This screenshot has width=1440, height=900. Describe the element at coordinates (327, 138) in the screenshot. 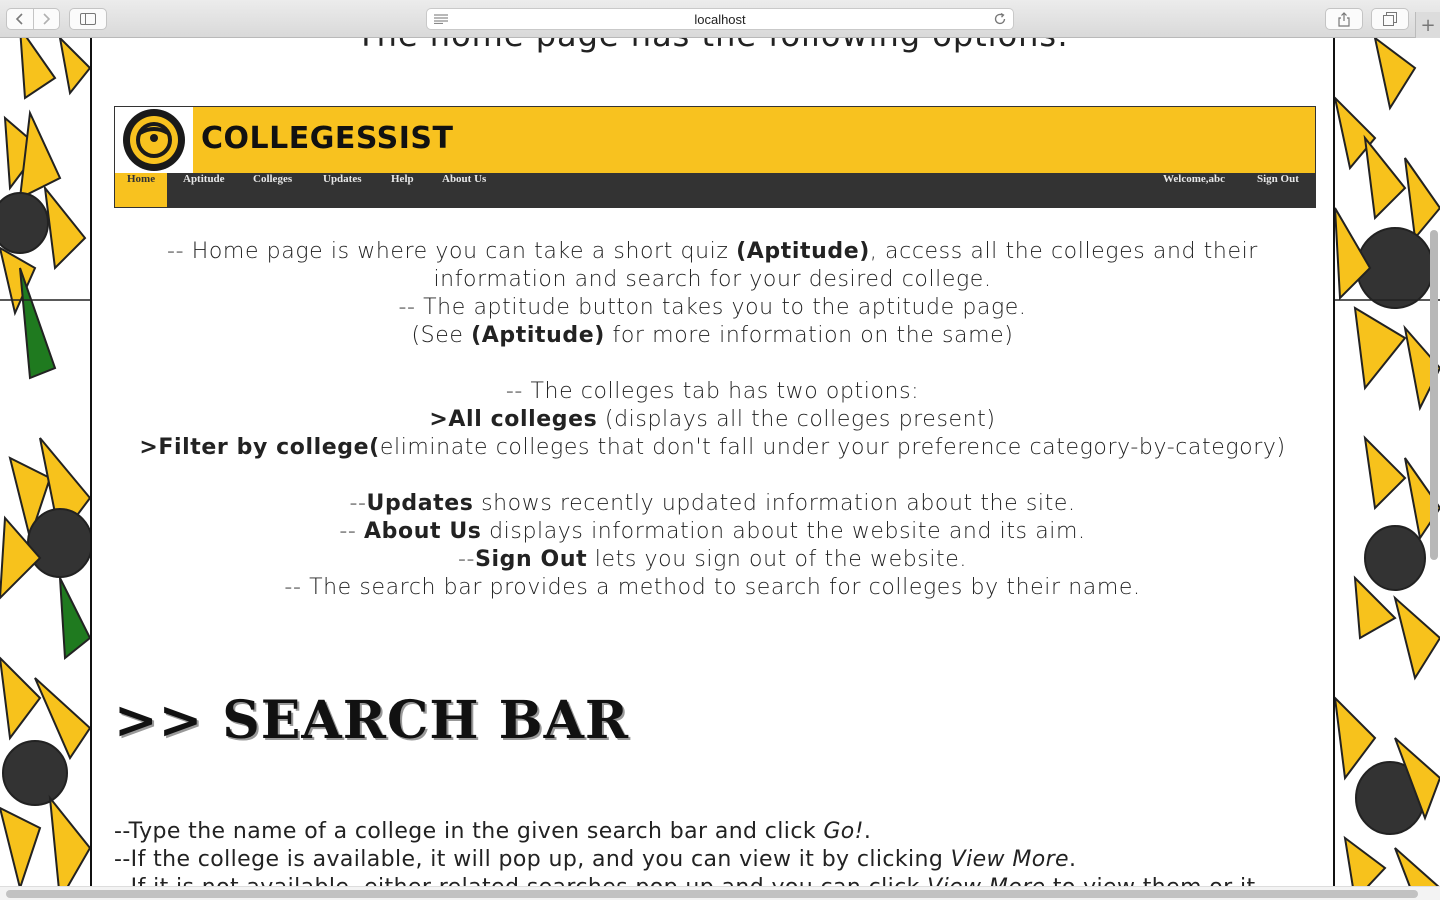

I see `brand-title: COLLEGESSIST` at that location.